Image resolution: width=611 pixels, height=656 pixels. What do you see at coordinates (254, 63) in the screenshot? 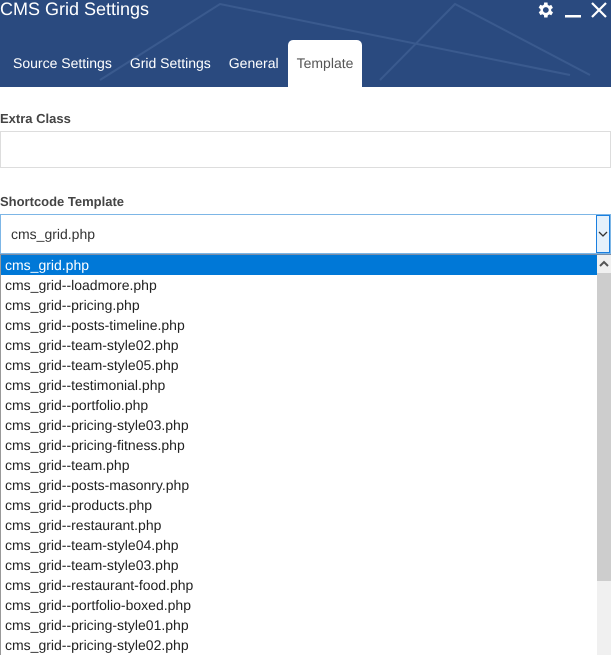
I see `tab: General` at bounding box center [254, 63].